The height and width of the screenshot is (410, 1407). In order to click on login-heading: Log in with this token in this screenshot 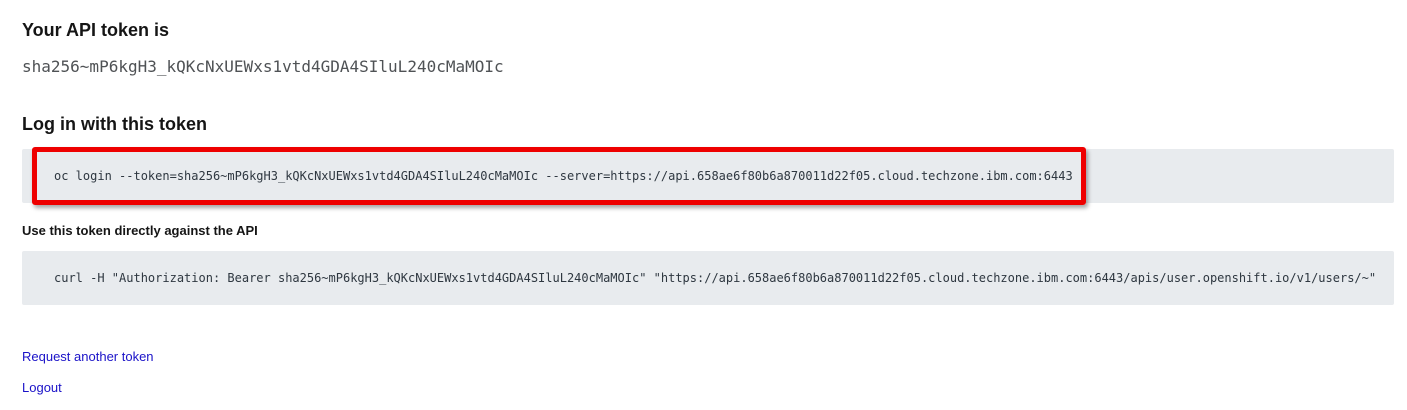, I will do `click(114, 124)`.